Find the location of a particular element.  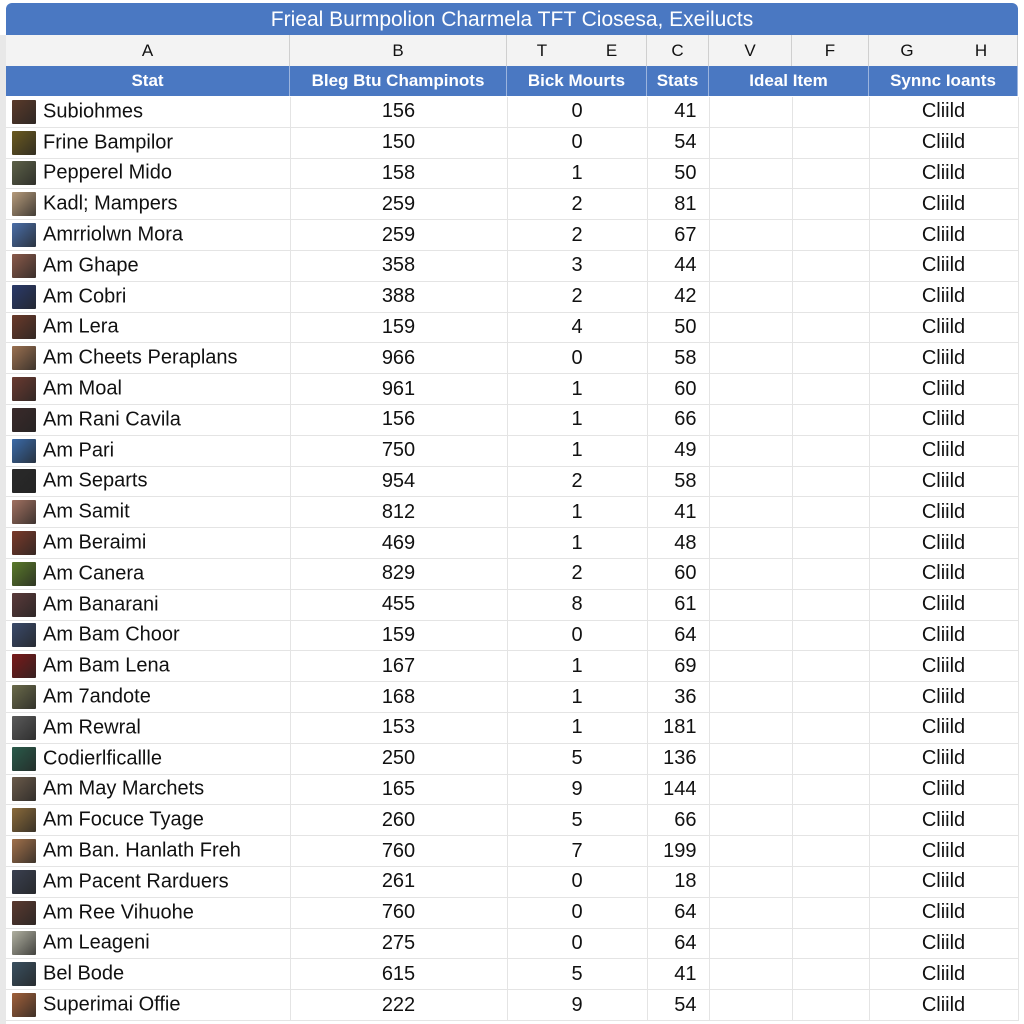

cell-stat: Frine Bampilor is located at coordinates (148, 143).